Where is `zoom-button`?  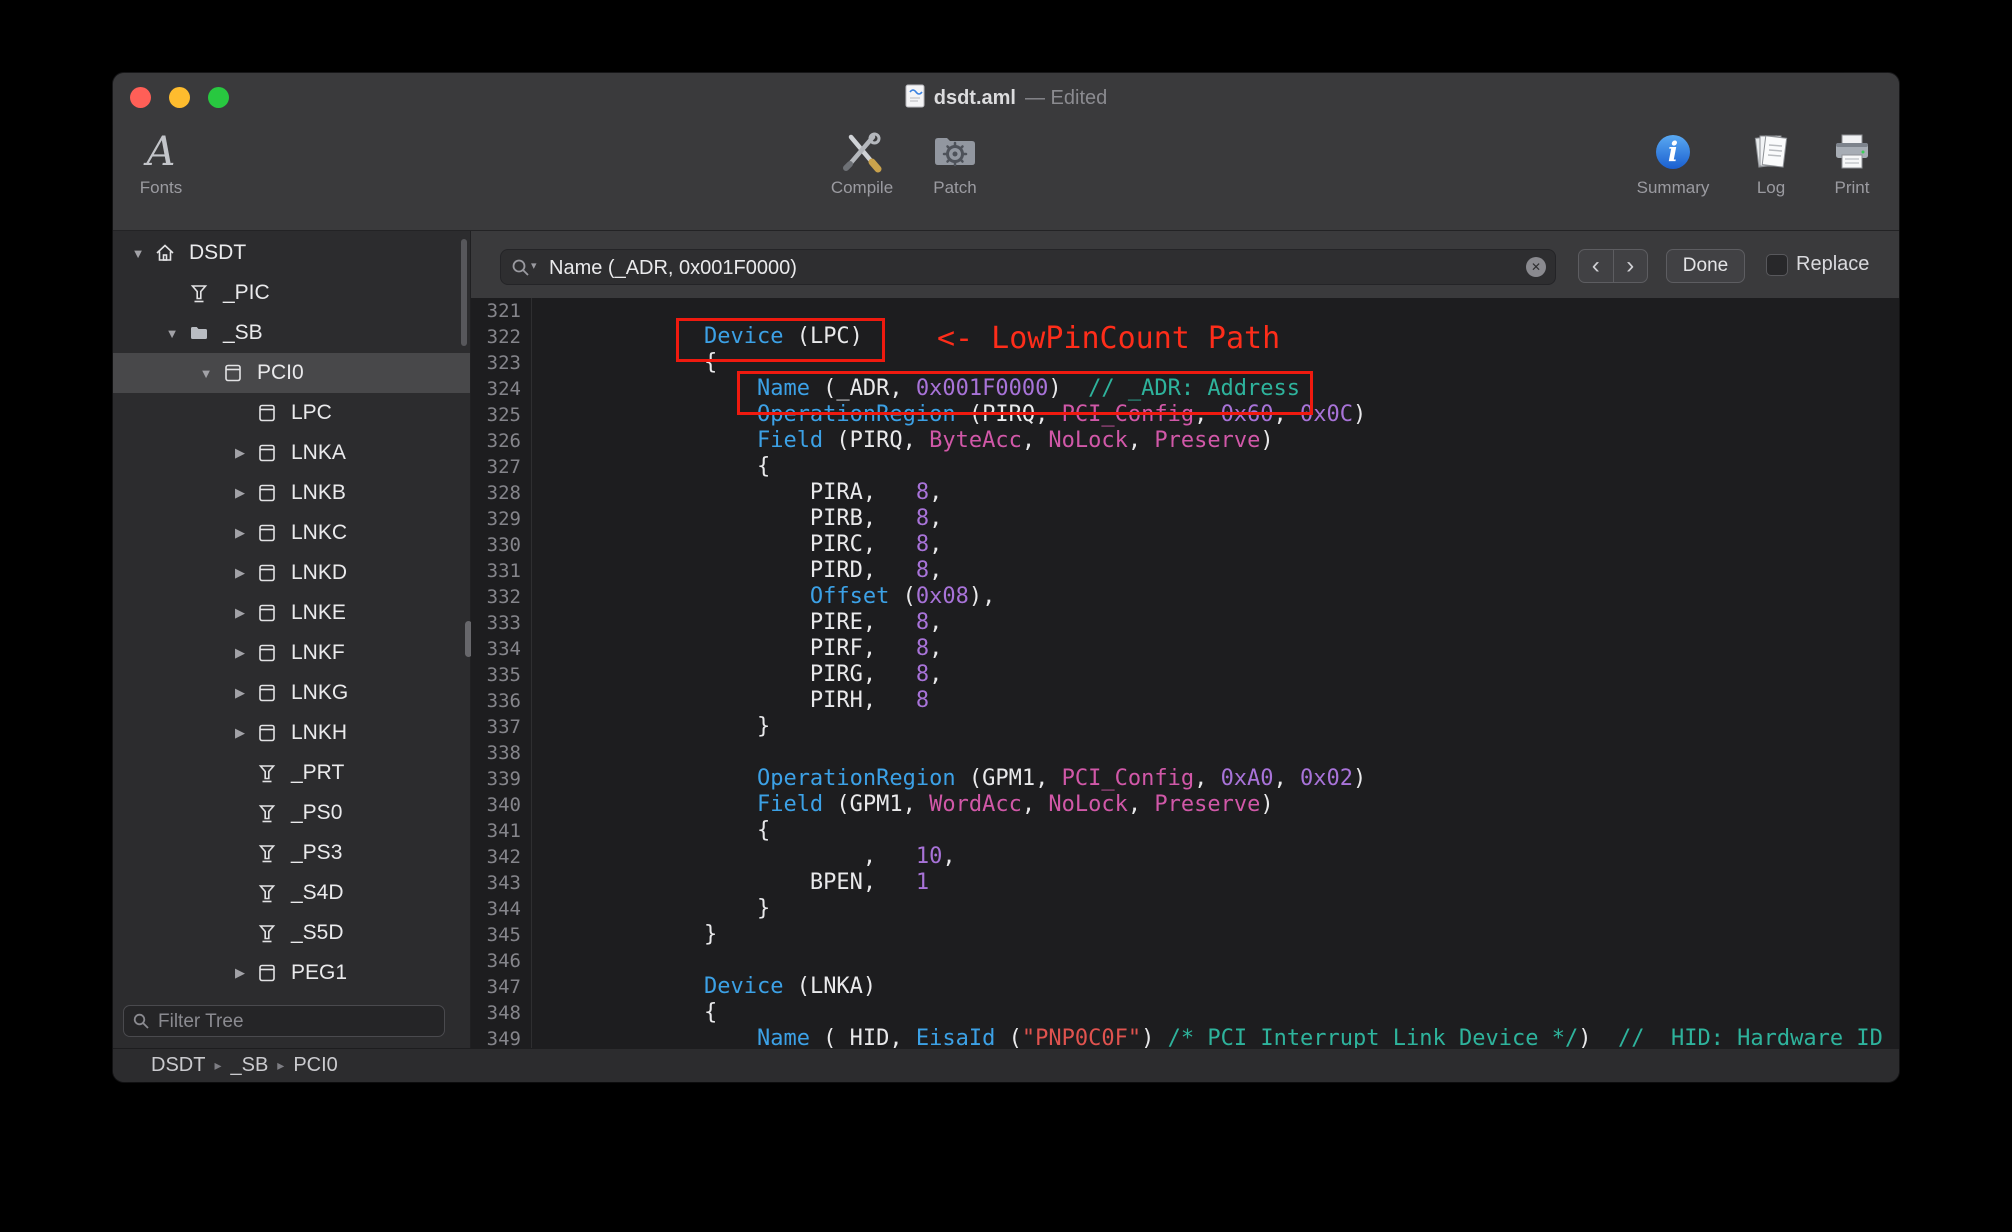
zoom-button is located at coordinates (218, 97).